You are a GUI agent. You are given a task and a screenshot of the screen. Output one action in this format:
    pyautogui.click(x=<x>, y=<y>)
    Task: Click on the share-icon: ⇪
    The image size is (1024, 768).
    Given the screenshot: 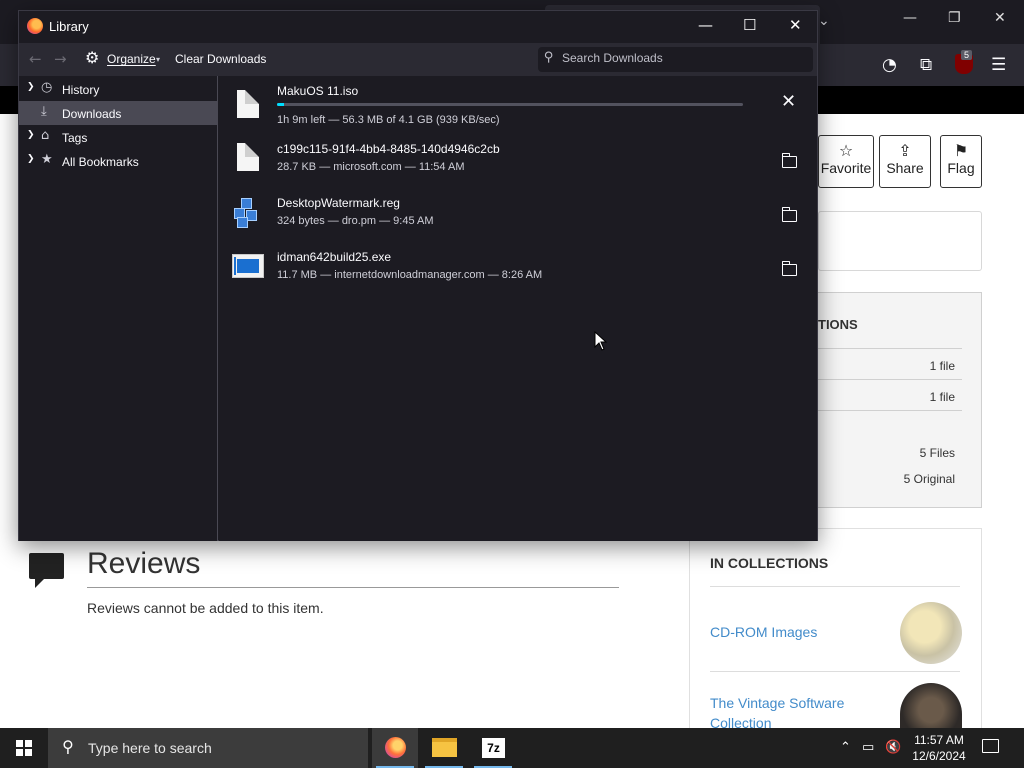 What is the action you would take?
    pyautogui.click(x=905, y=150)
    